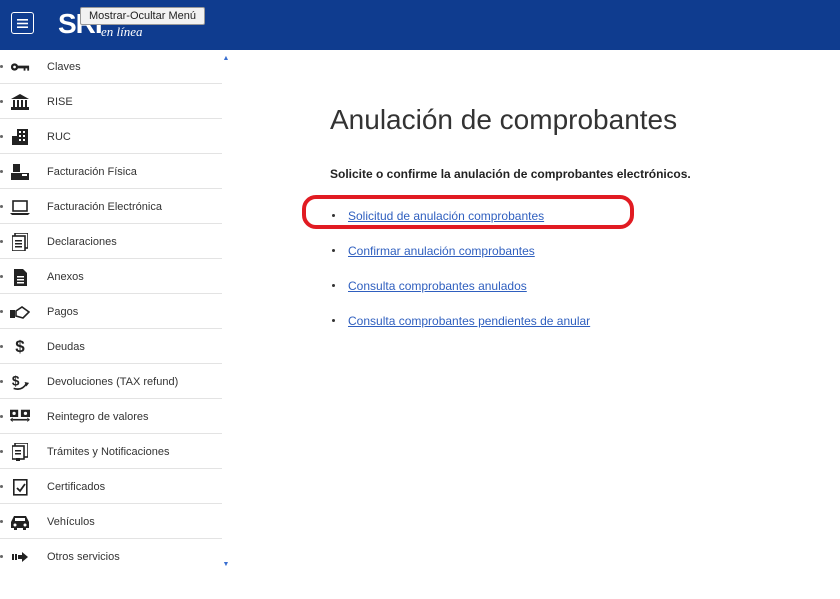 The image size is (840, 599). What do you see at coordinates (111, 277) in the screenshot?
I see `sidebar-item-anexos: Anexos` at bounding box center [111, 277].